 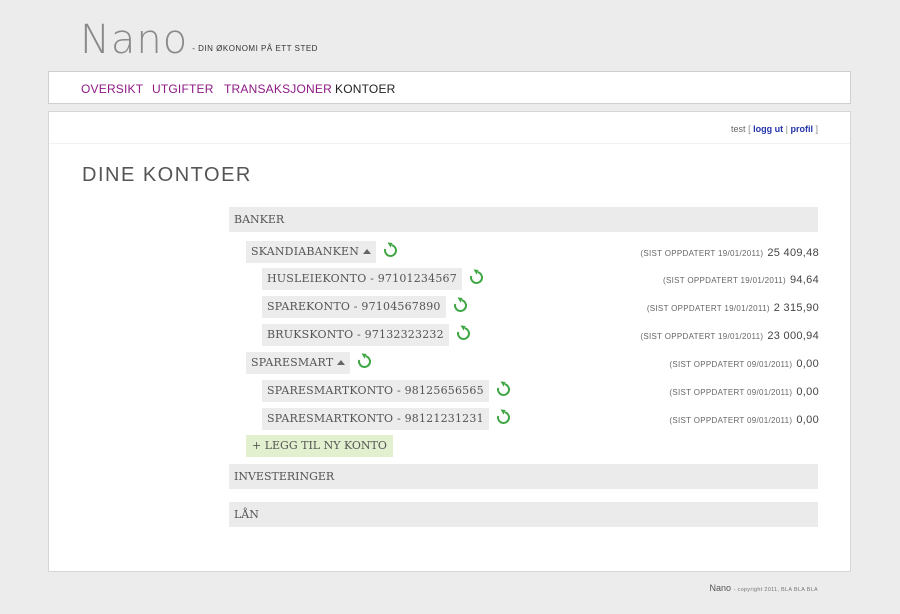 I want to click on account-row: BRUKSKONTO - 97132323232, so click(x=367, y=335).